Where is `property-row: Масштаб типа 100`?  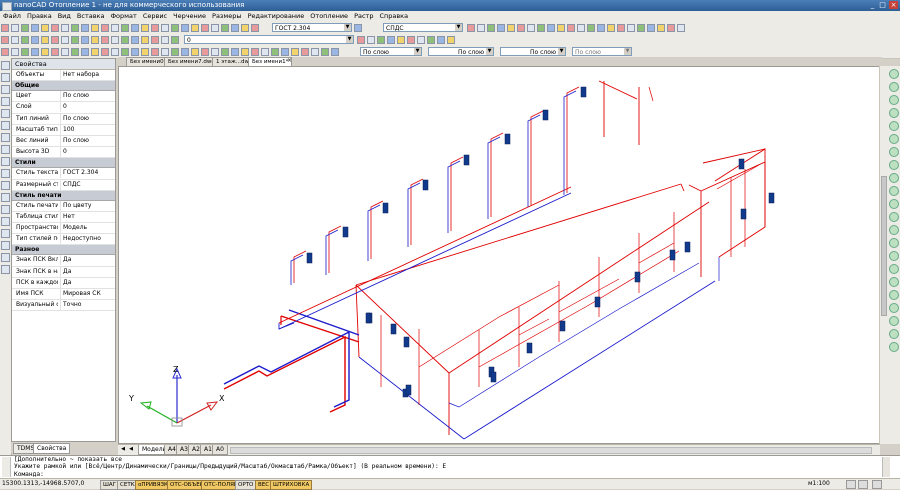
property-row: Масштаб типа 100 is located at coordinates (63, 130).